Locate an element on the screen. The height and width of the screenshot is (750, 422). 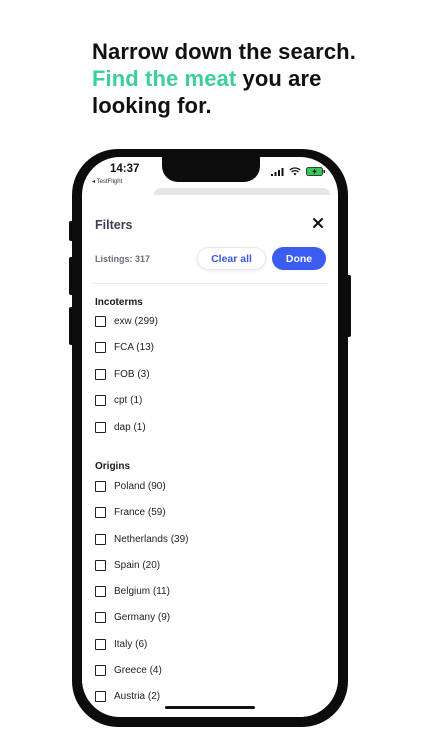
origin-option-austria: Austria (2) is located at coordinates (127, 696).